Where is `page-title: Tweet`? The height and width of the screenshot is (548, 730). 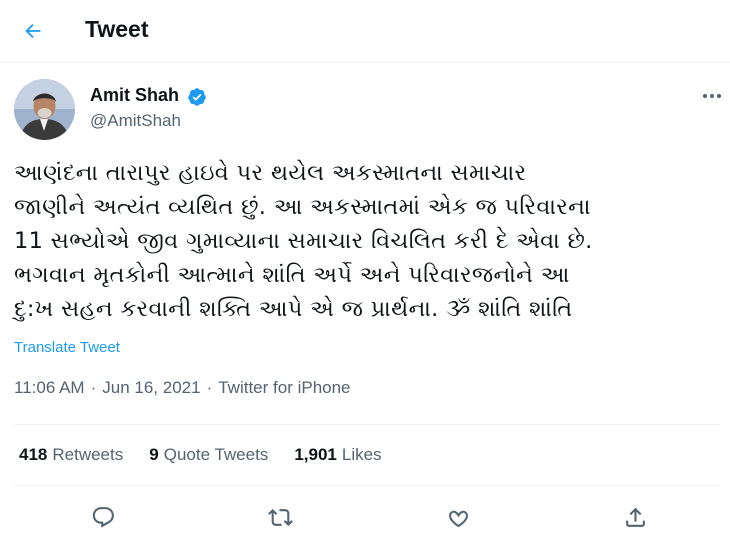
page-title: Tweet is located at coordinates (117, 29).